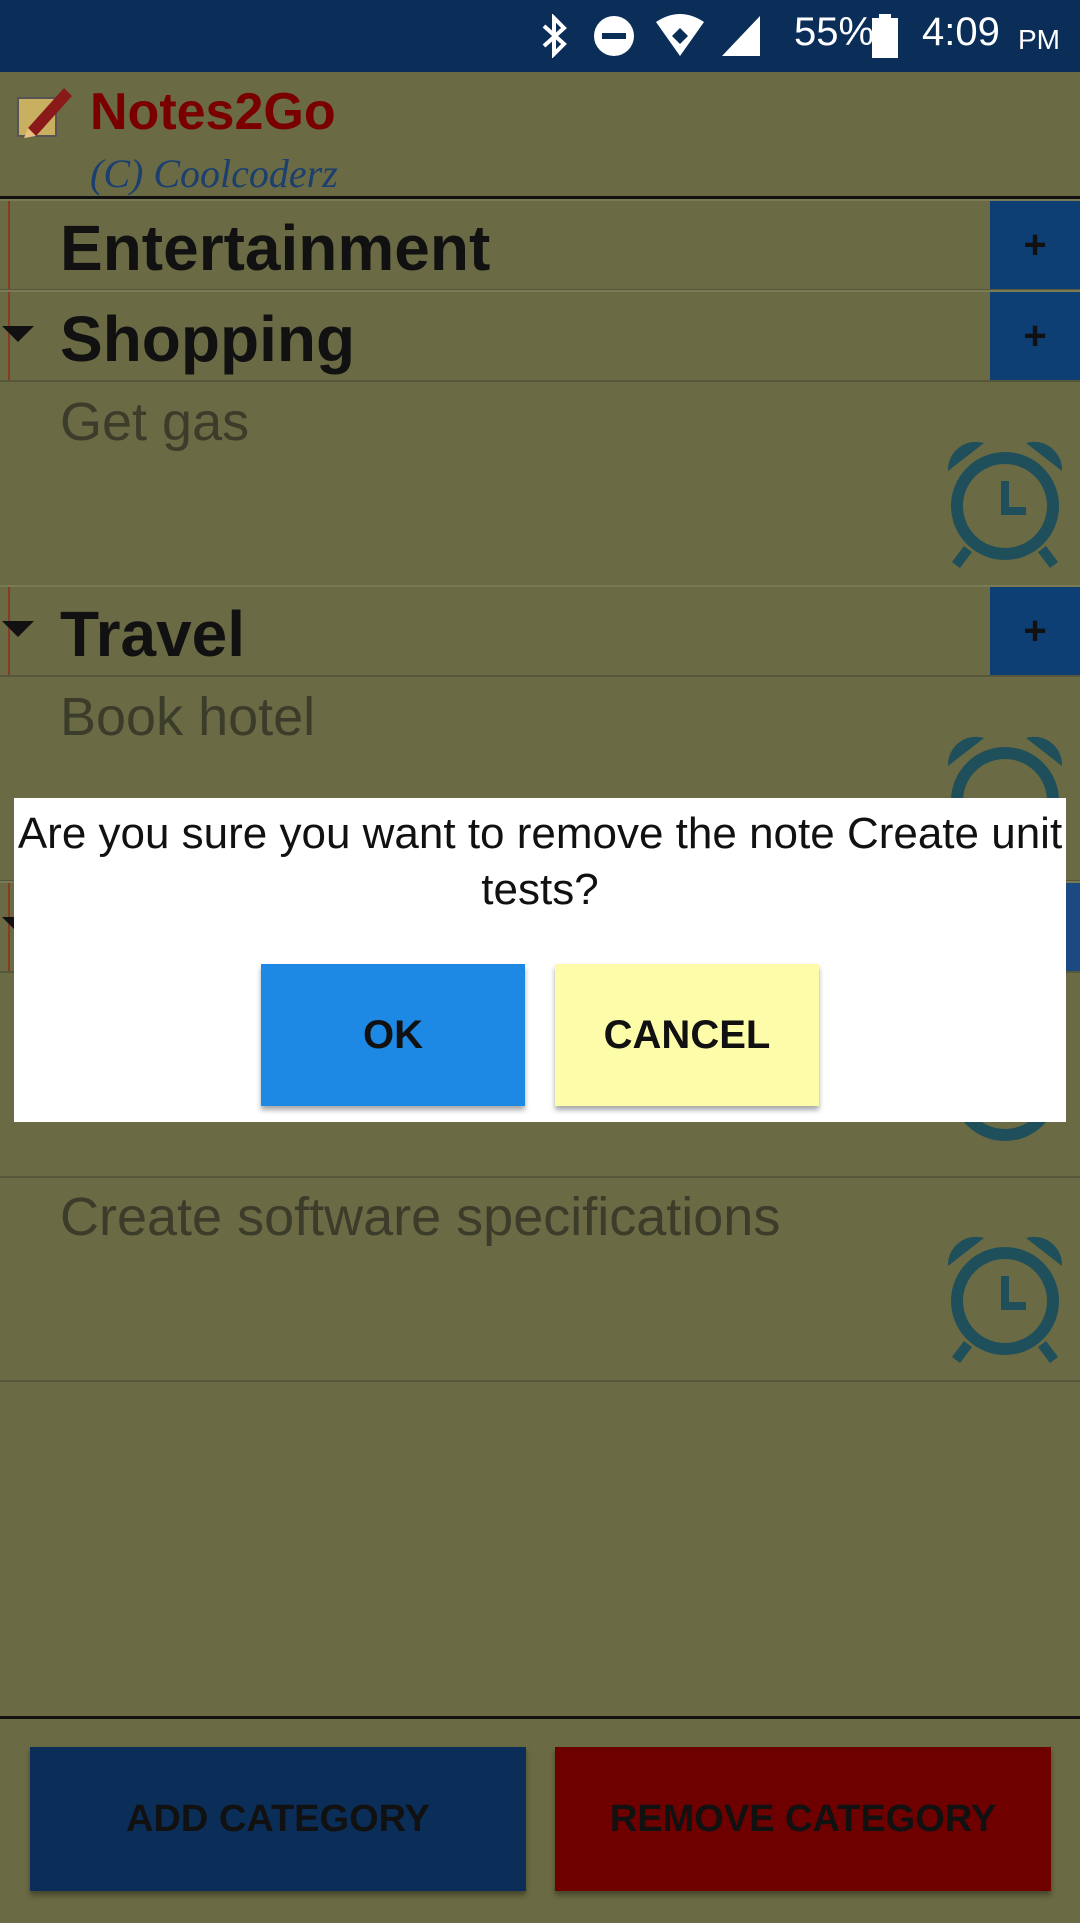  Describe the element at coordinates (155, 422) in the screenshot. I see `note-label: Get gas` at that location.